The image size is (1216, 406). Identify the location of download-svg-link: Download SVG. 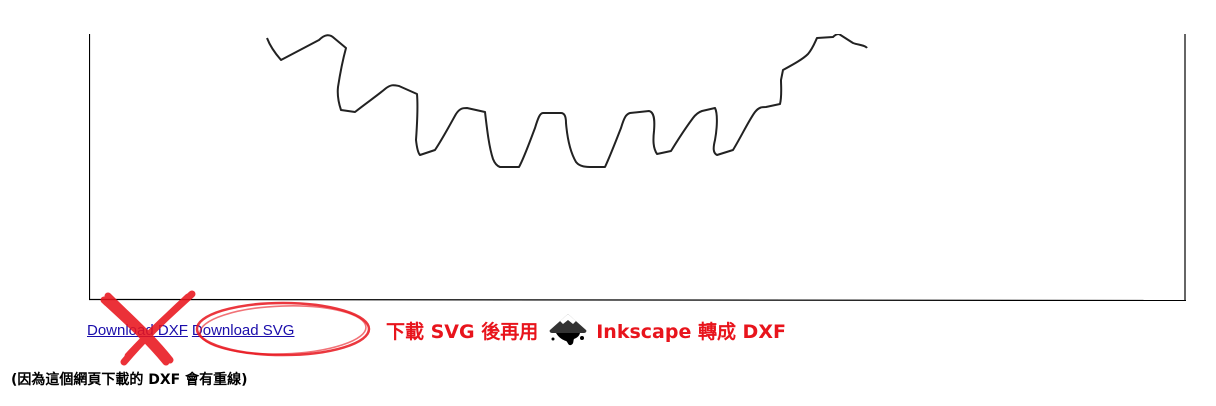
(243, 330).